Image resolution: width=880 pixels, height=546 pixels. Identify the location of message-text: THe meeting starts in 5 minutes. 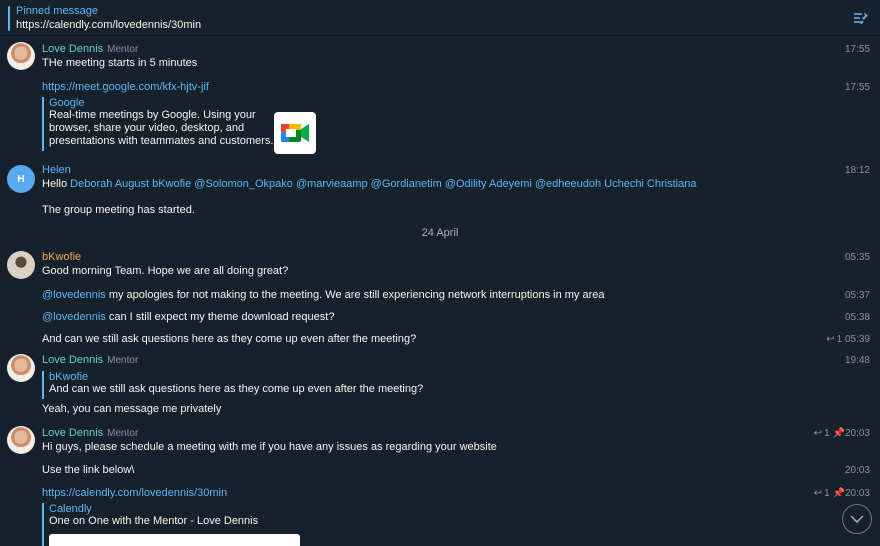
(120, 63).